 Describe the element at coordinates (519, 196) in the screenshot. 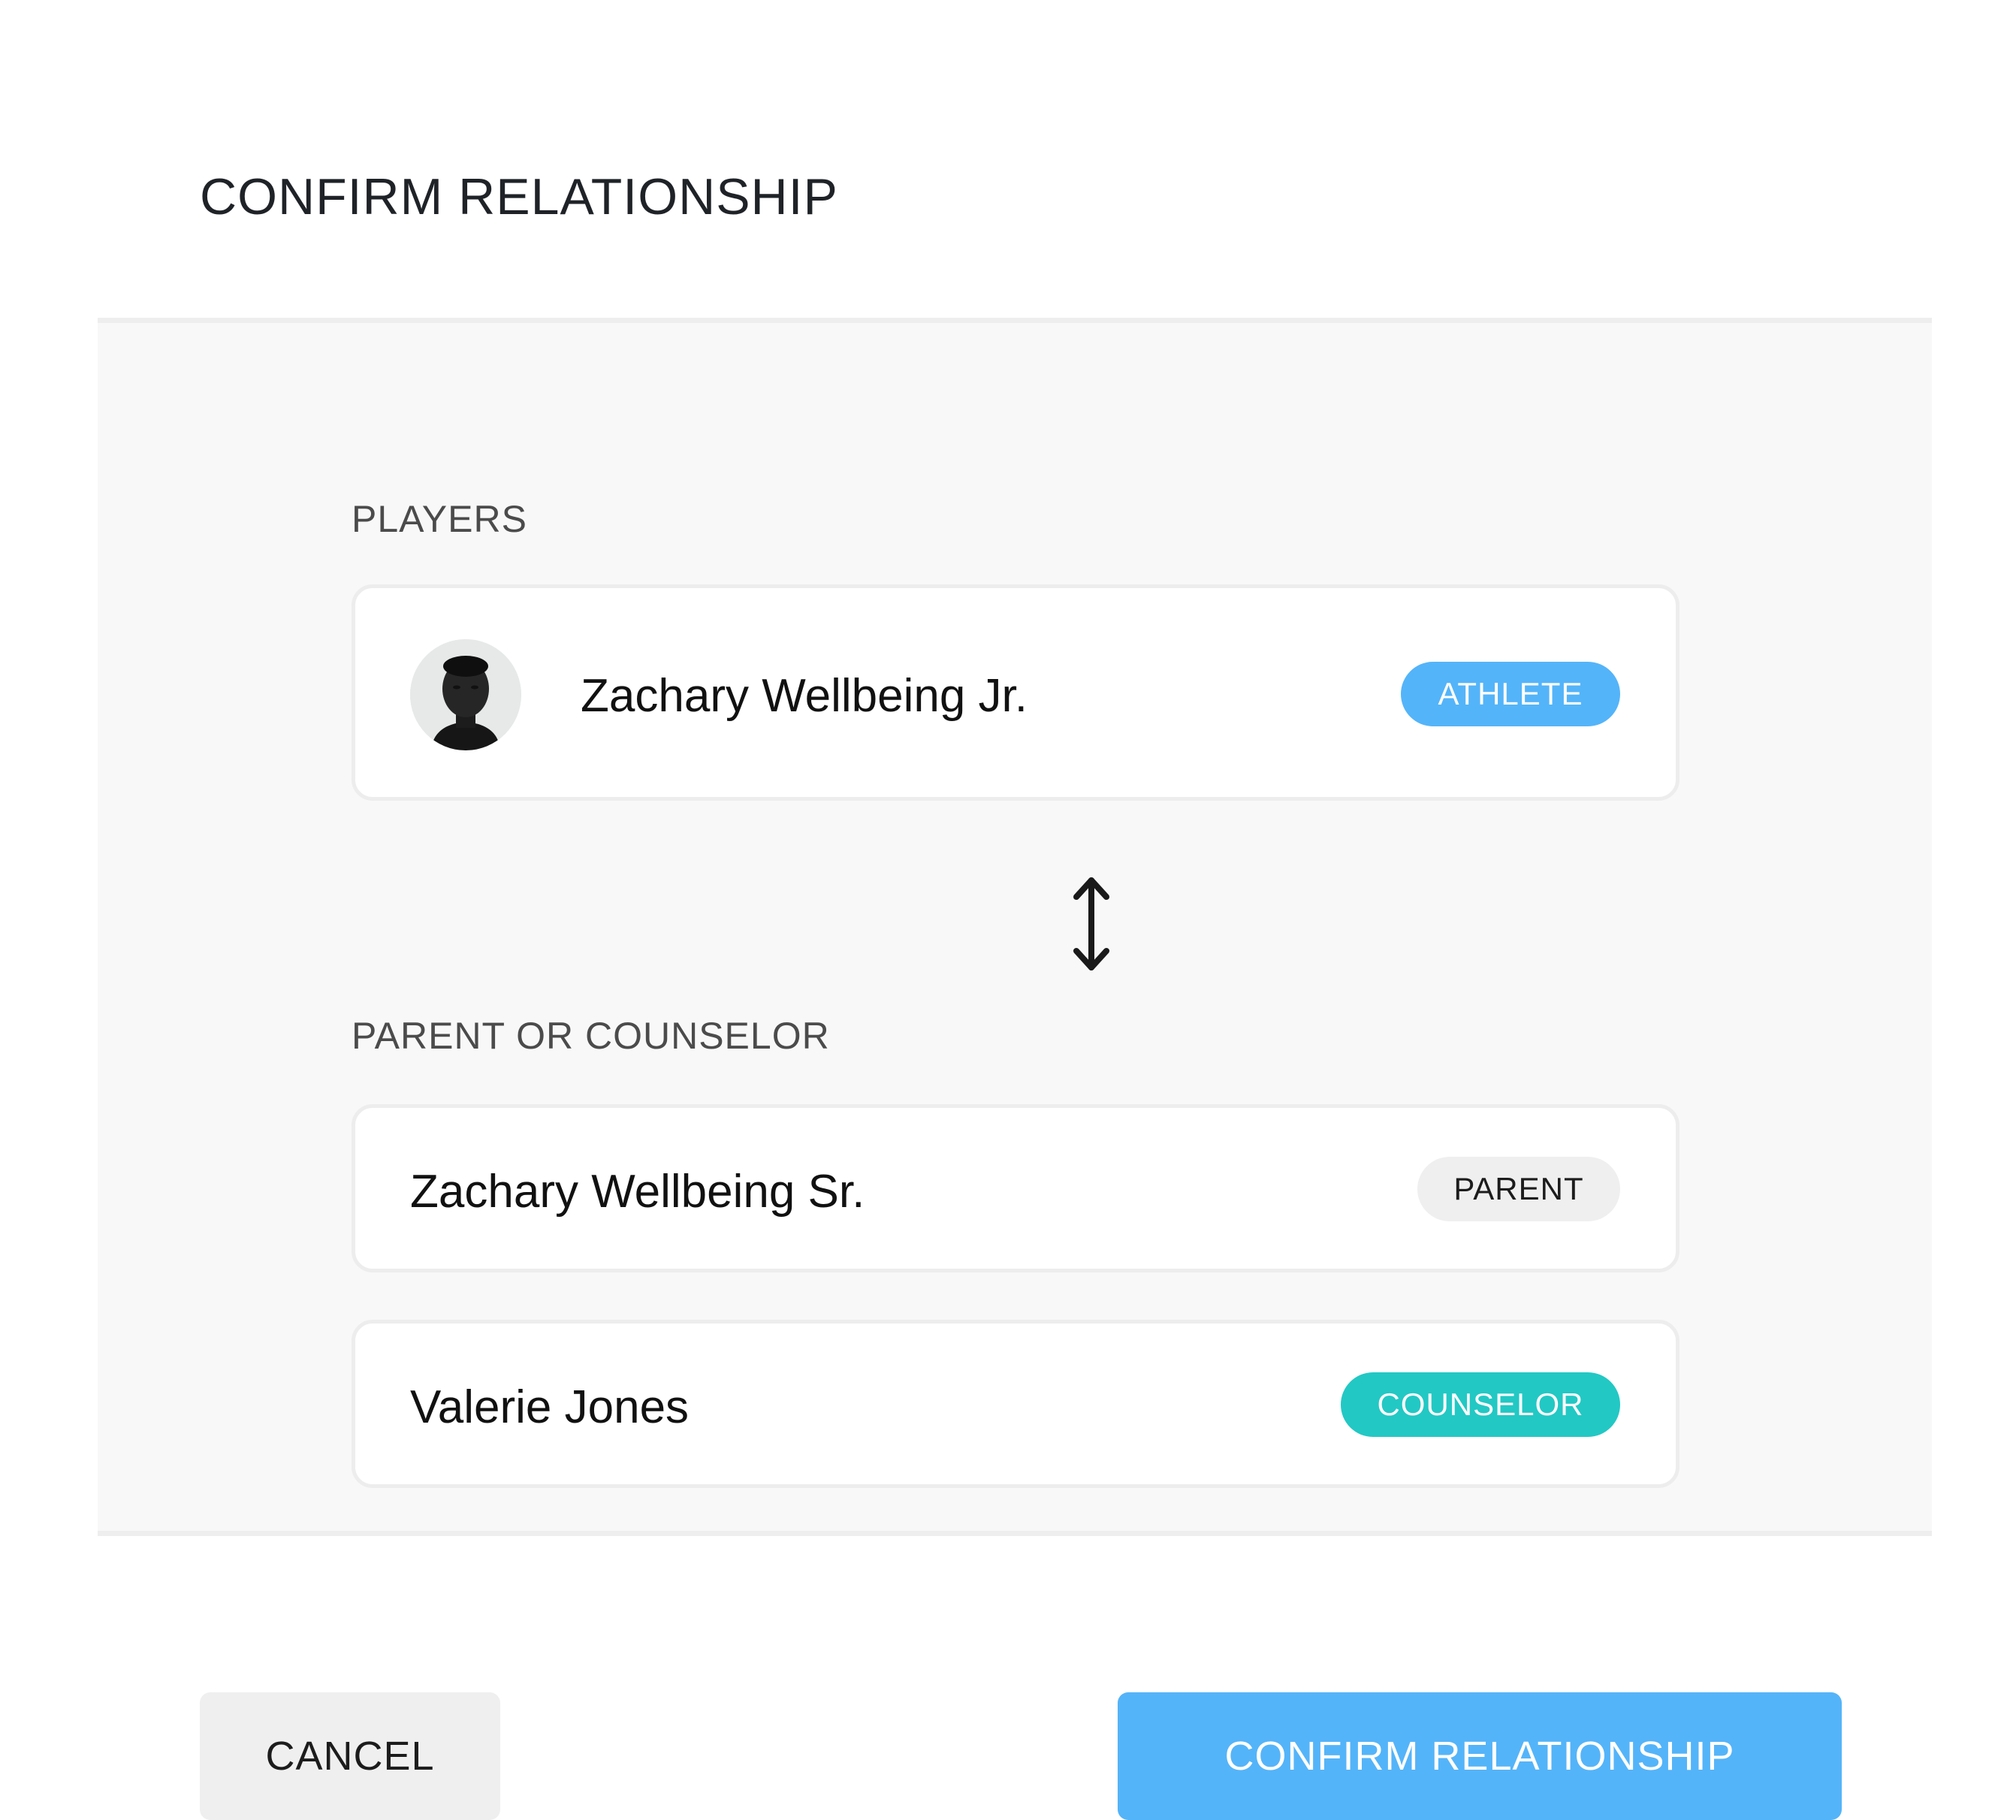

I see `dialog-title: CONFIRM RELATIONSHIP` at that location.